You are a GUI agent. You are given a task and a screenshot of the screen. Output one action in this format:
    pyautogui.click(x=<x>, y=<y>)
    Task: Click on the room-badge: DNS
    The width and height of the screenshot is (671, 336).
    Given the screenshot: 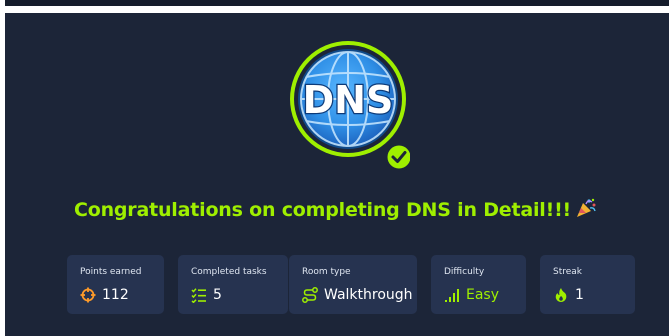 What is the action you would take?
    pyautogui.click(x=350, y=106)
    